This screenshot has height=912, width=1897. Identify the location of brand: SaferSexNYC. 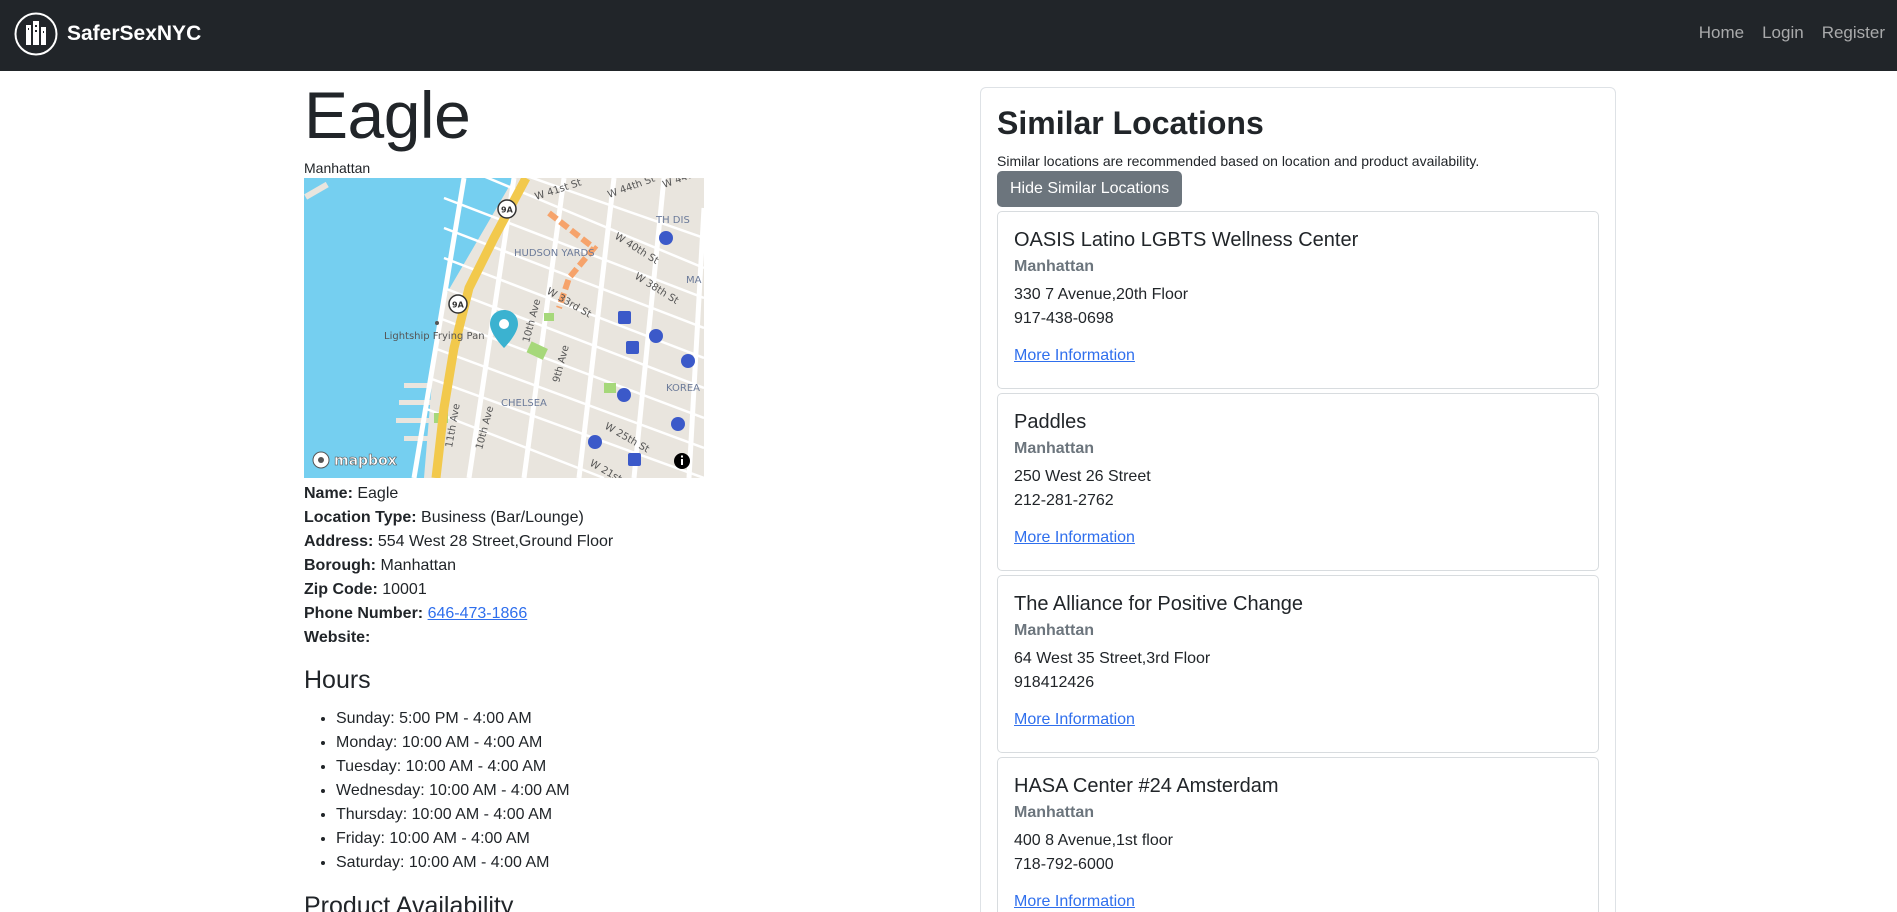
(107, 34).